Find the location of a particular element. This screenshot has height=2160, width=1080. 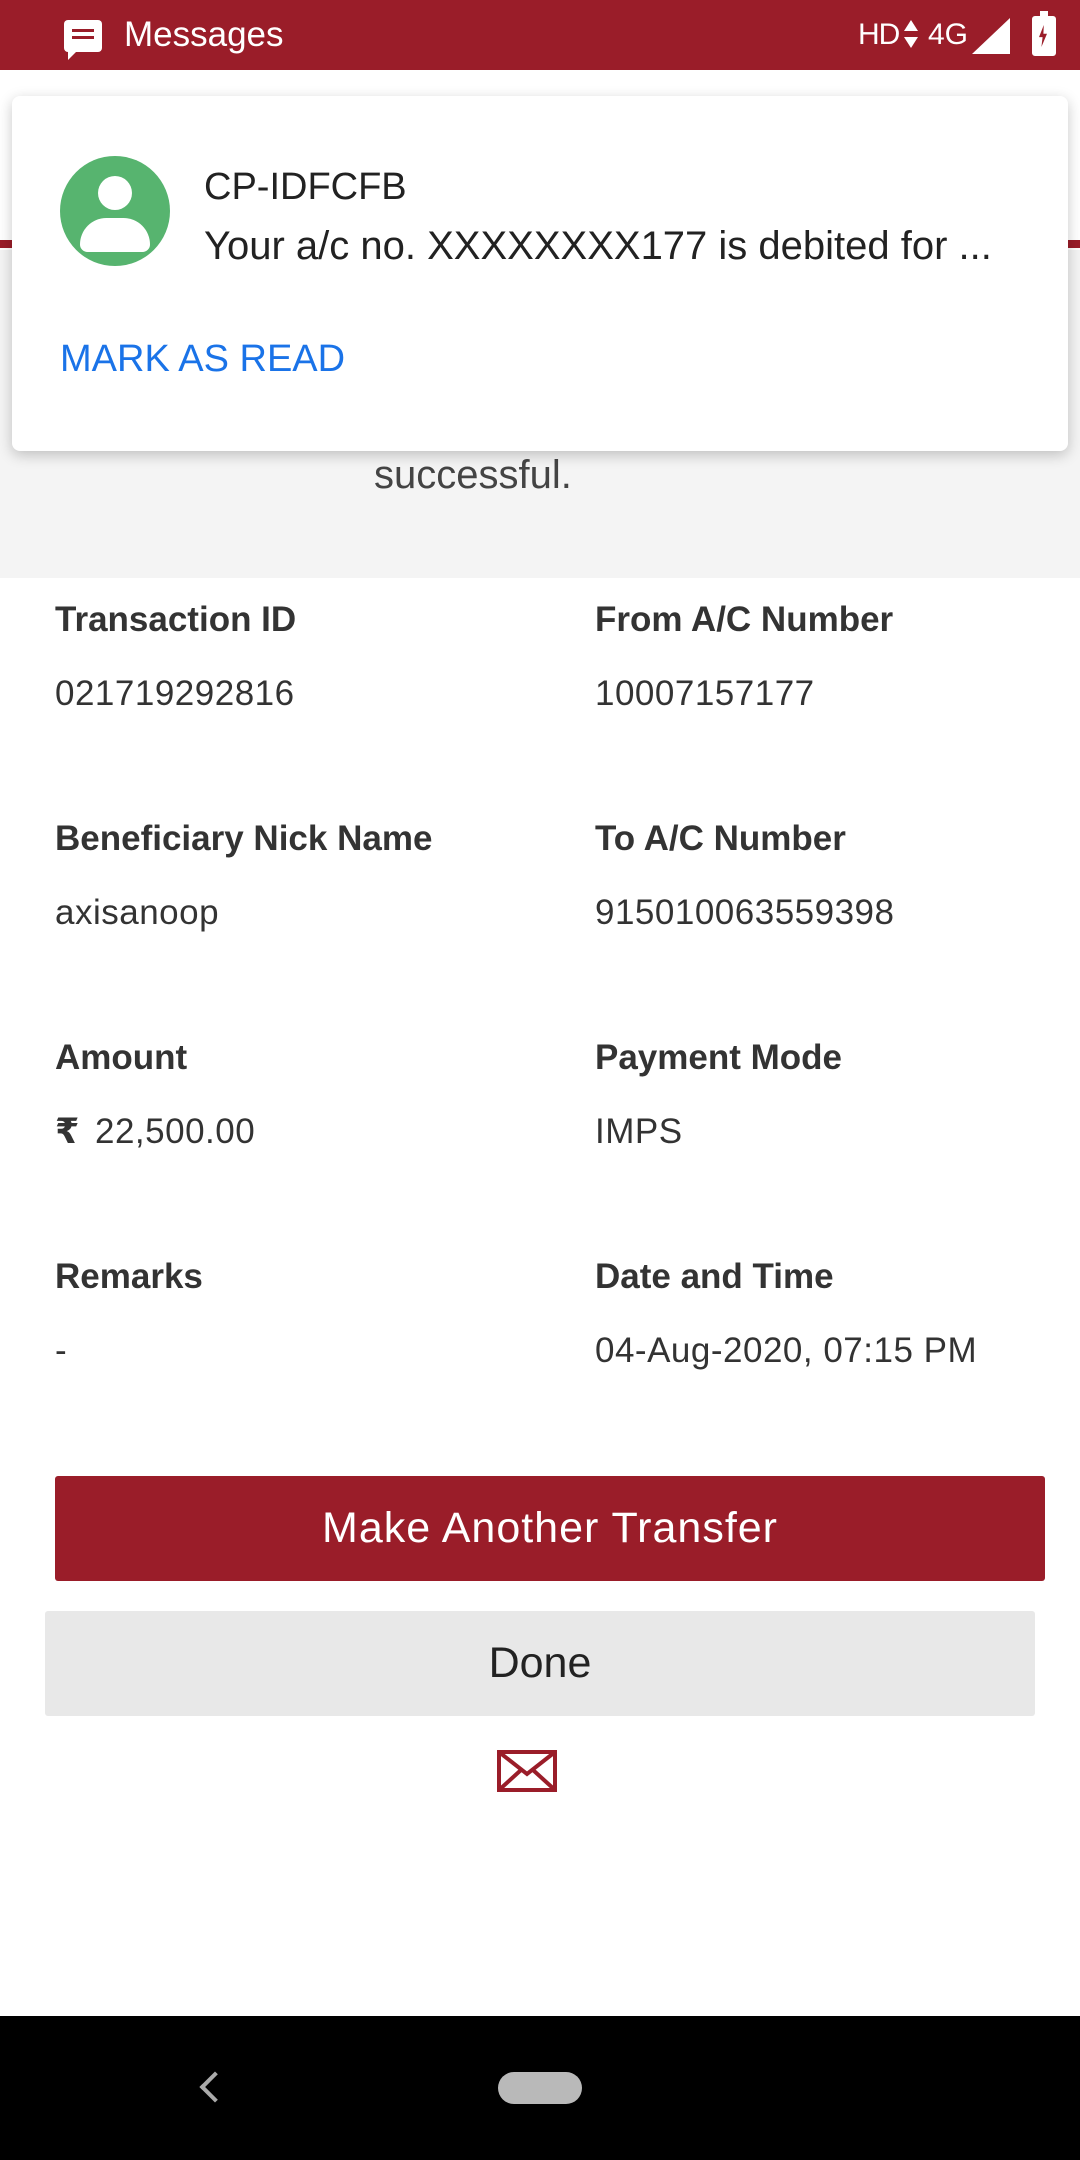

battery-charging-icon is located at coordinates (1044, 33).